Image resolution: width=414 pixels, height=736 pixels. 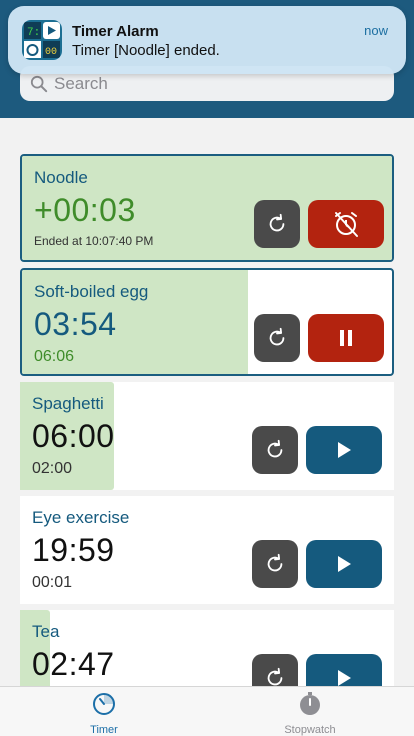 I want to click on timer-ended-note: Ended at 10:07:40 PM, so click(x=94, y=241).